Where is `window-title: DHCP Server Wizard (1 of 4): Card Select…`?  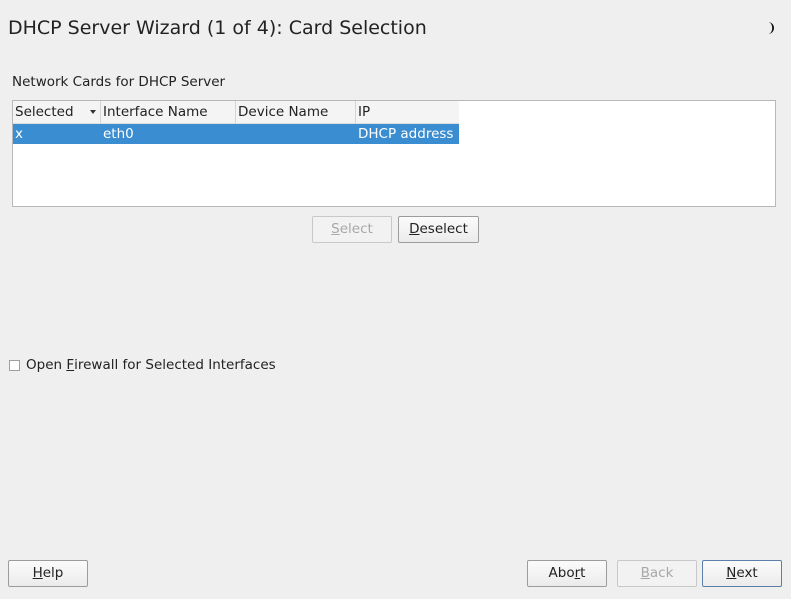 window-title: DHCP Server Wizard (1 of 4): Card Select… is located at coordinates (217, 28).